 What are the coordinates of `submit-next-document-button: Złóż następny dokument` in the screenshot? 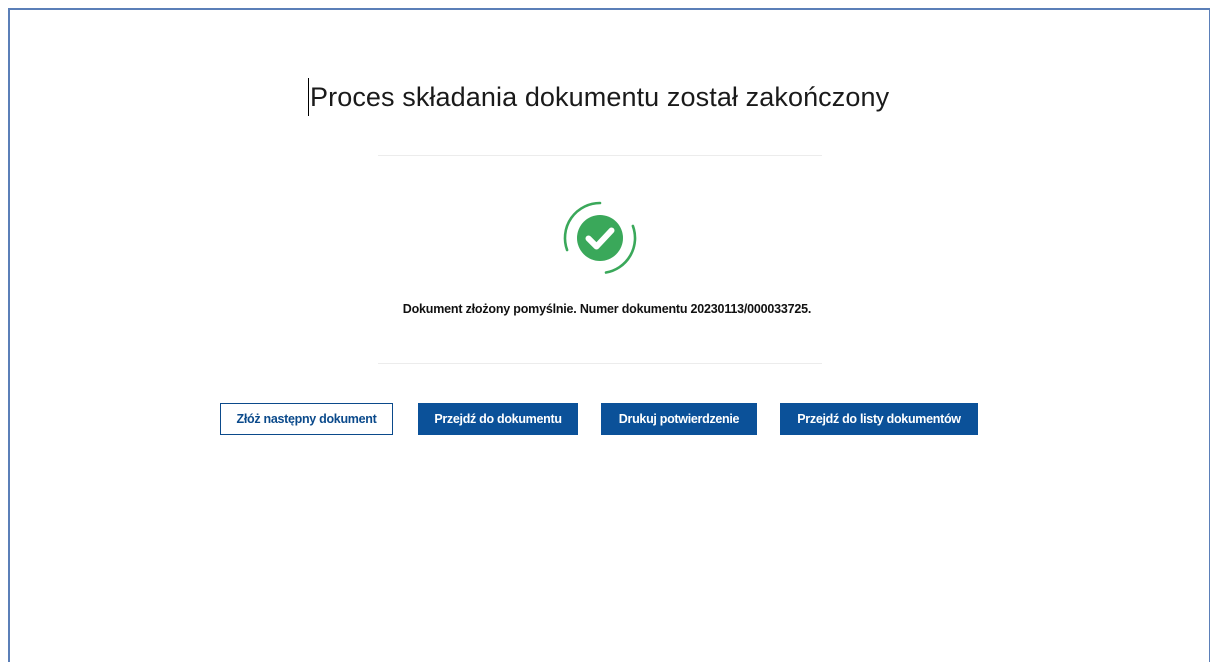 It's located at (306, 419).